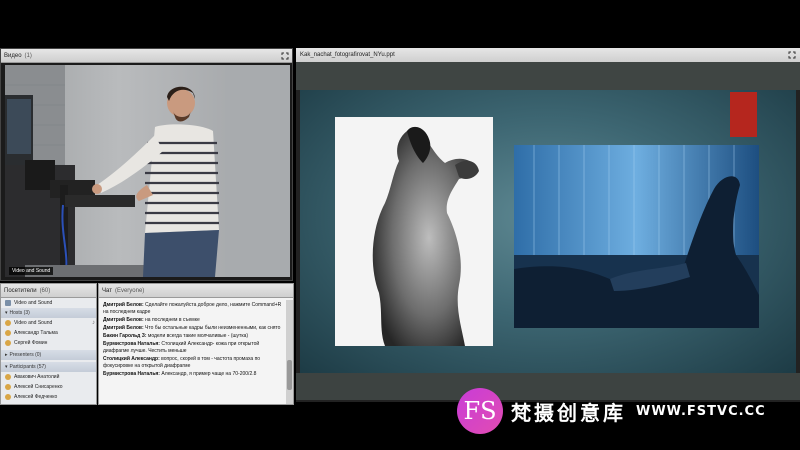 The height and width of the screenshot is (450, 800). Describe the element at coordinates (209, 374) in the screenshot. I see `chat-text: Александр, я пример чаще на 70-200/2.8` at that location.